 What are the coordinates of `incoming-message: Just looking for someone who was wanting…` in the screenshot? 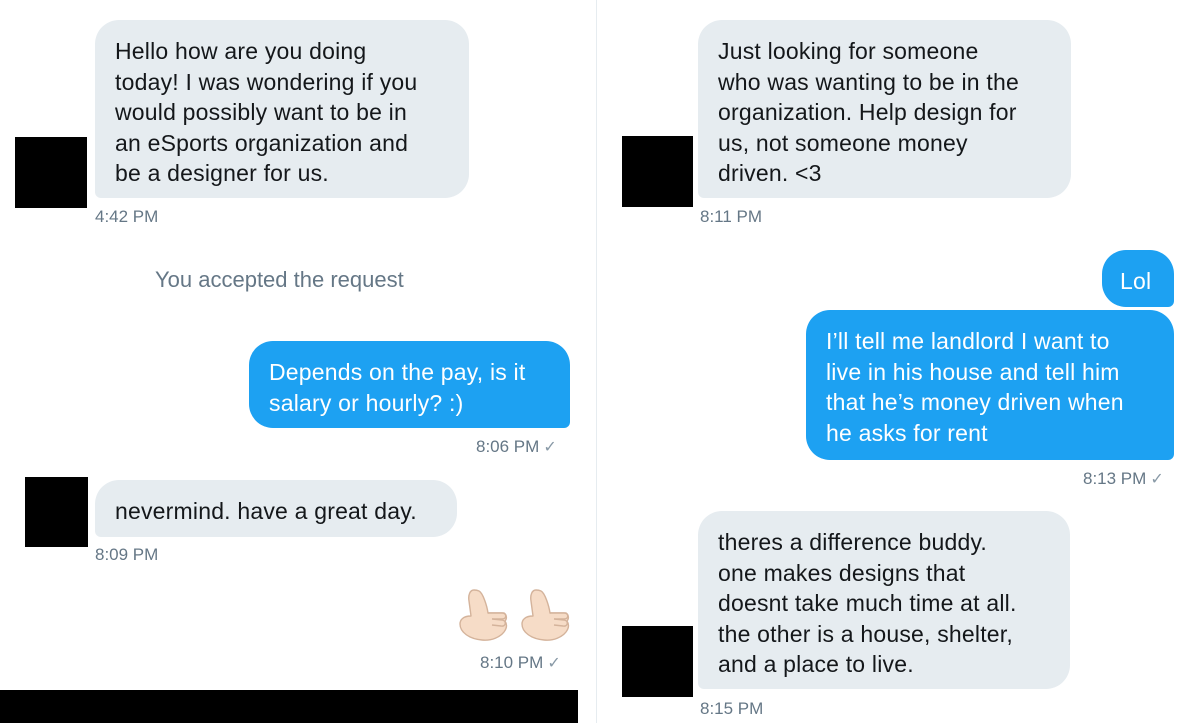 It's located at (884, 109).